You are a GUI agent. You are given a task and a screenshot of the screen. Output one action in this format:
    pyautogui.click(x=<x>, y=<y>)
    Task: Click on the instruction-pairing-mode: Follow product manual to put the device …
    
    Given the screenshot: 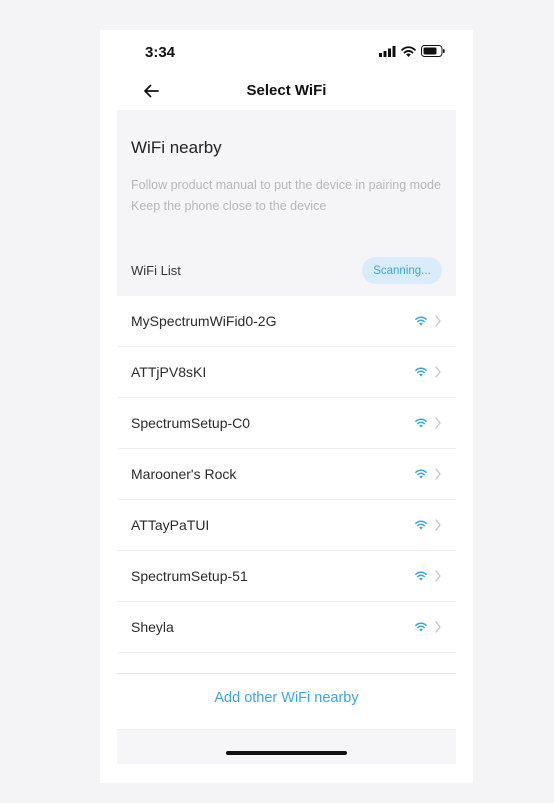 What is the action you would take?
    pyautogui.click(x=286, y=185)
    